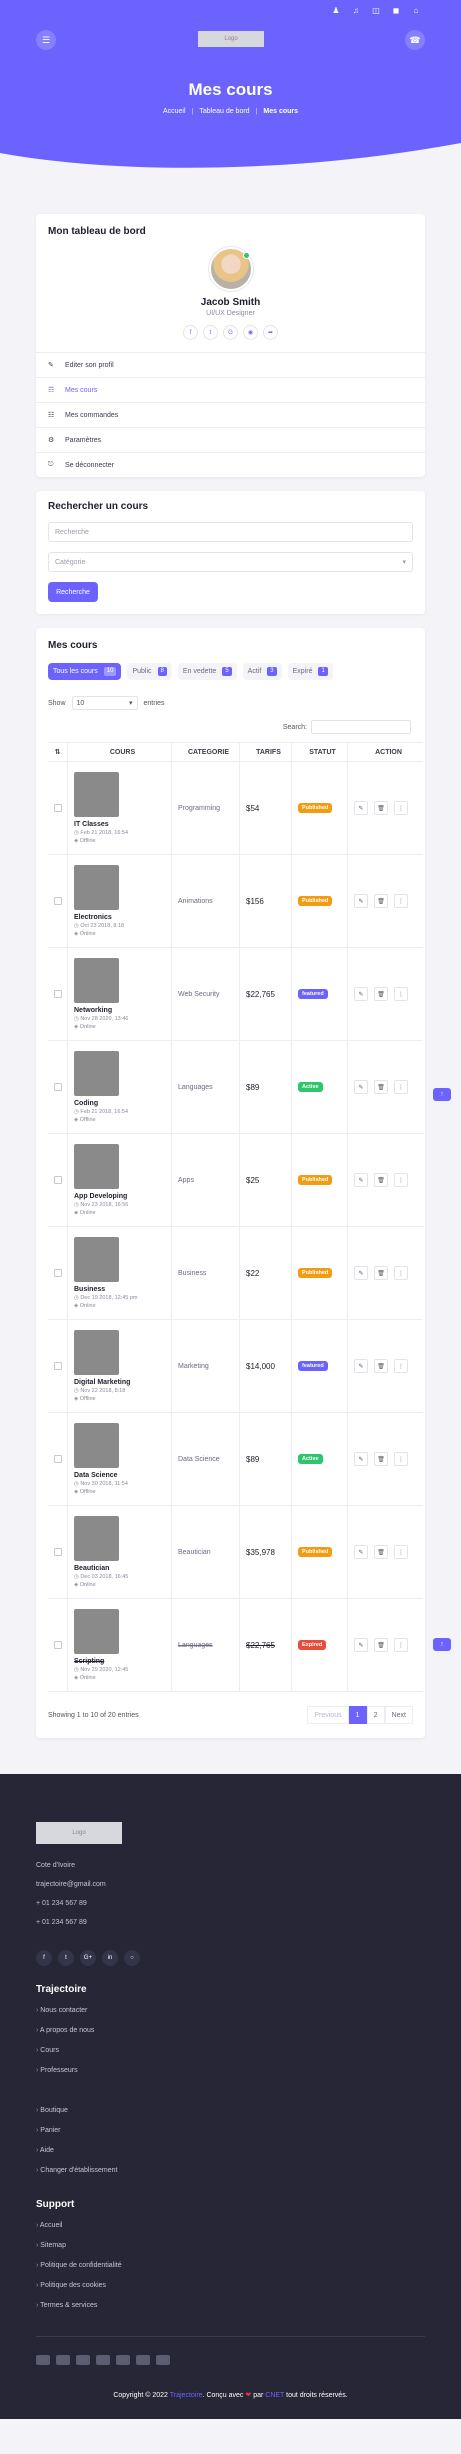  What do you see at coordinates (320, 752) in the screenshot?
I see `column-status: STATUT` at bounding box center [320, 752].